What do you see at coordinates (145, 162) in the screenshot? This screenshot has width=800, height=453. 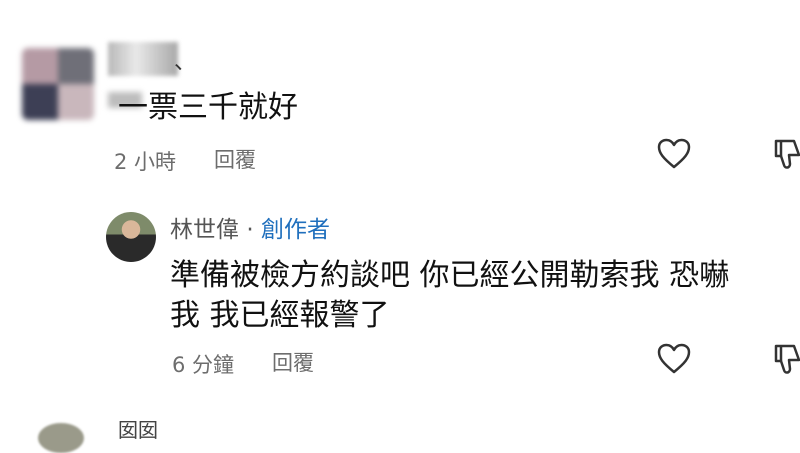 I see `comment-timestamp: 2 小時` at bounding box center [145, 162].